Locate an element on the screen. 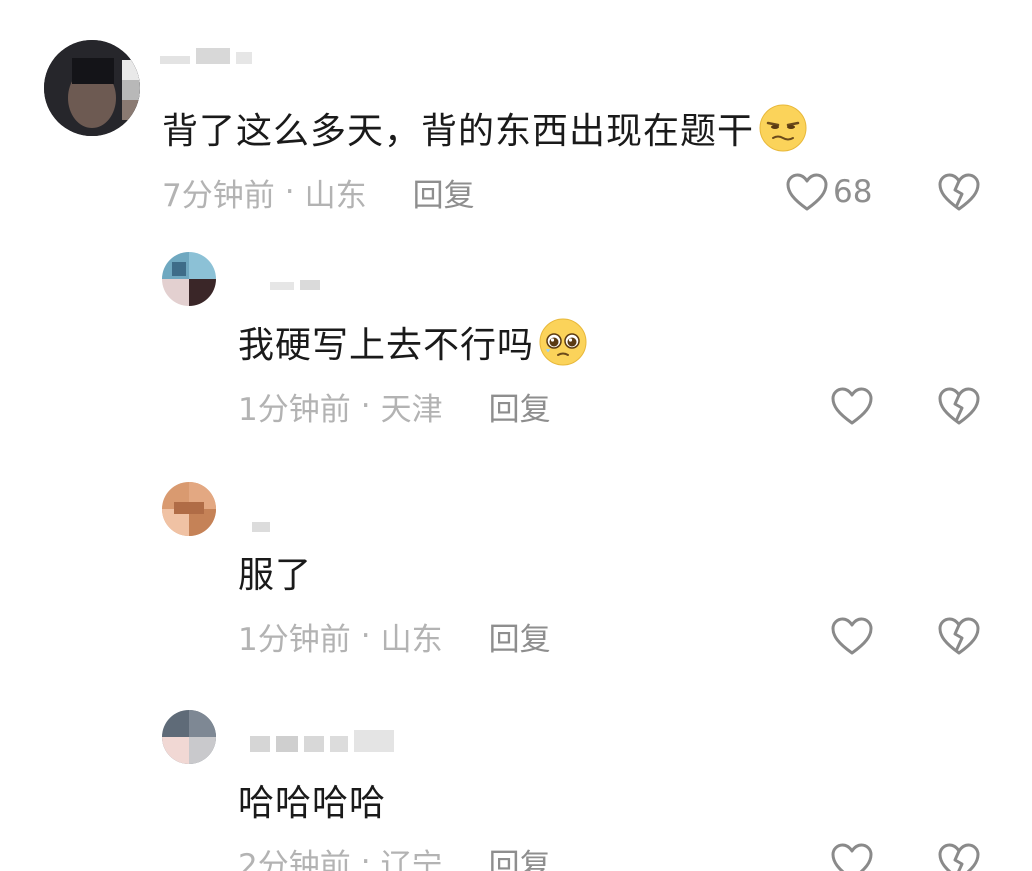 The width and height of the screenshot is (1032, 871). comment-text: 背了这么多天，背的东西出现在题干 is located at coordinates (485, 128).